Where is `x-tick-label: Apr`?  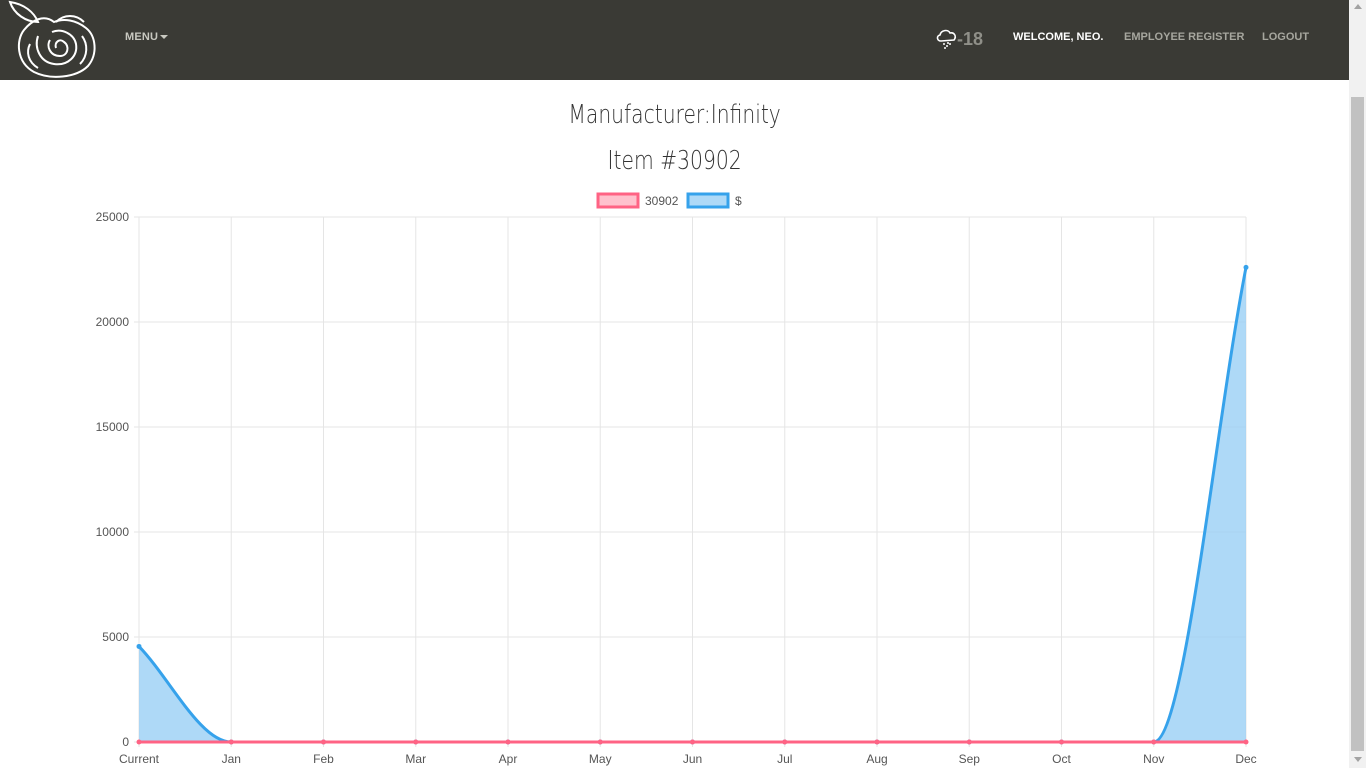 x-tick-label: Apr is located at coordinates (508, 759).